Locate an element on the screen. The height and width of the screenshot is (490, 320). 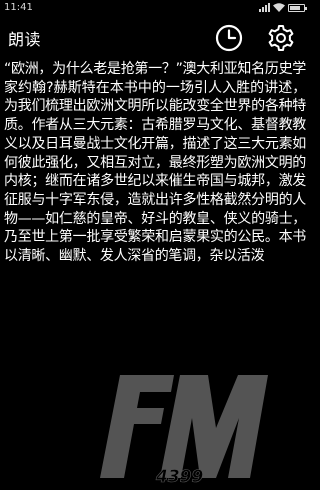
clock-icon is located at coordinates (229, 38).